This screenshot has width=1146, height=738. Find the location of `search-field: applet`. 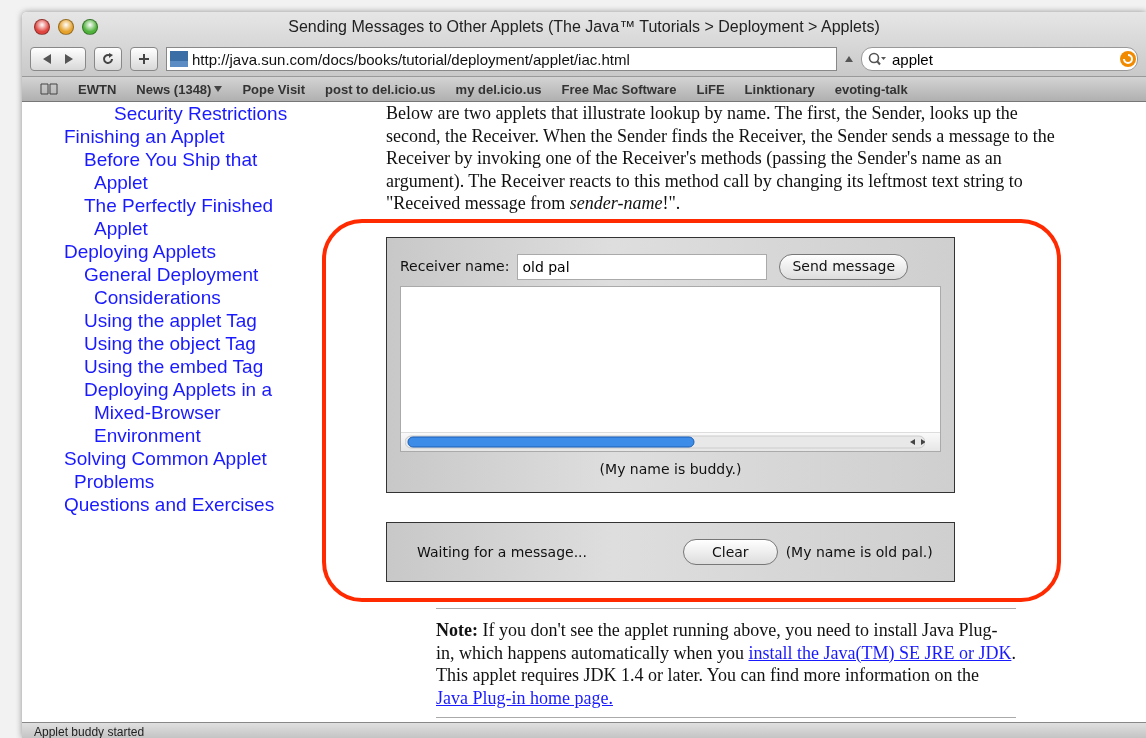

search-field: applet is located at coordinates (999, 59).